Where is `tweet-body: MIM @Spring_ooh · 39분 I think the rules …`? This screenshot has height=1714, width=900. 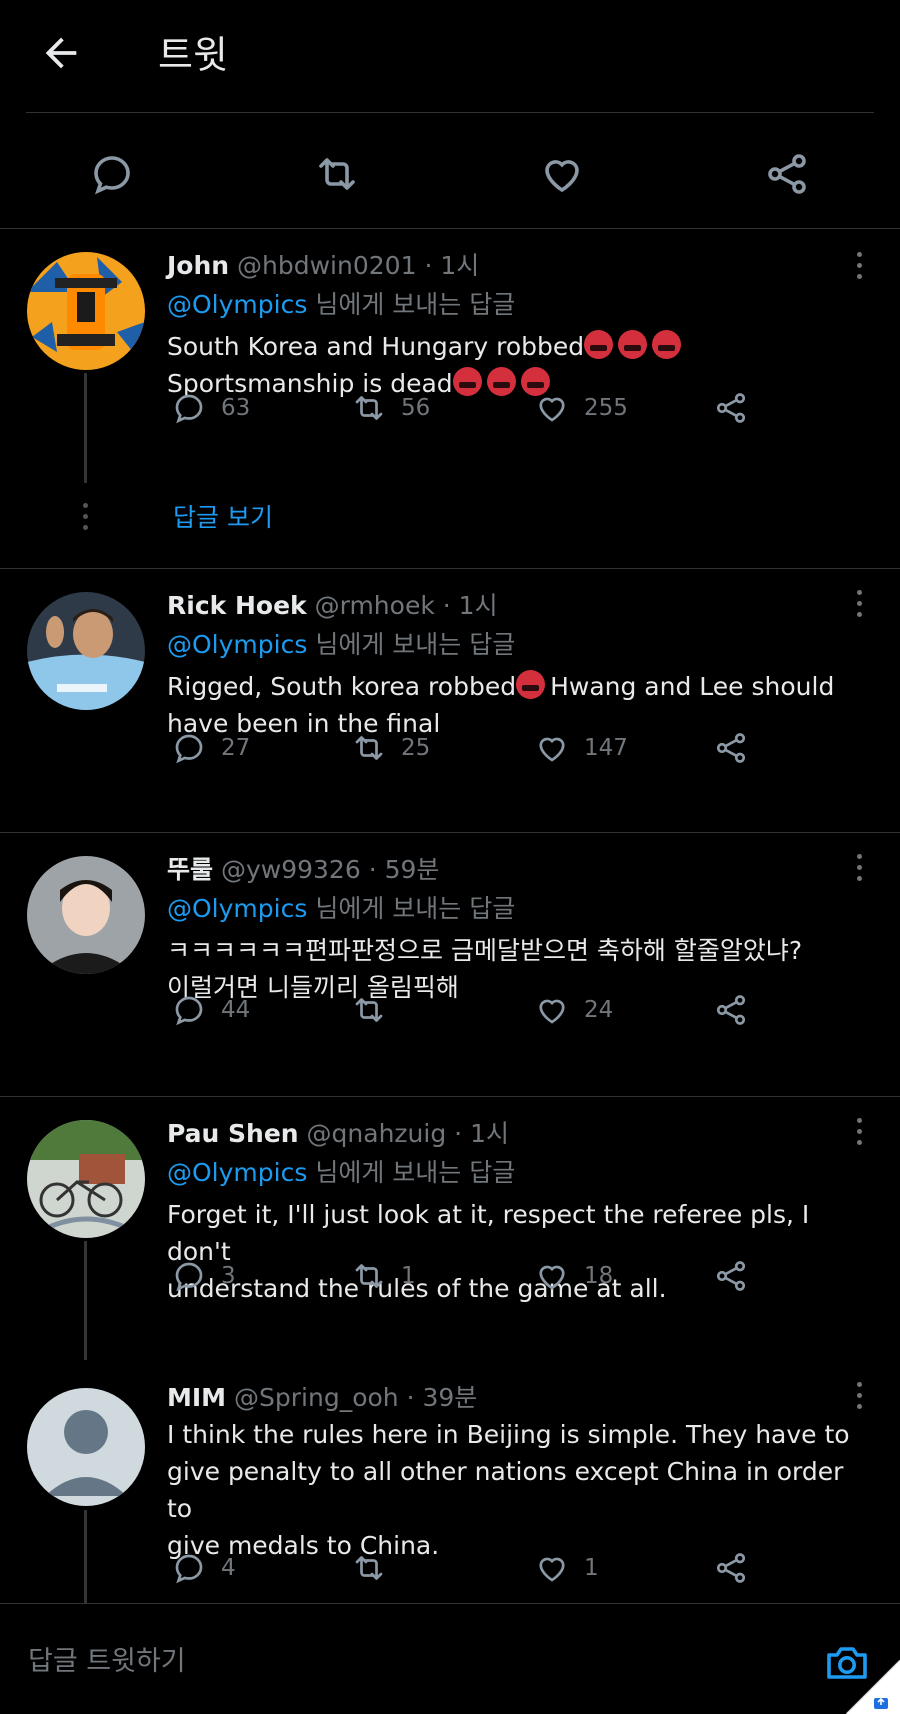 tweet-body: MIM @Spring_ooh · 39분 I think the rules … is located at coordinates (518, 1473).